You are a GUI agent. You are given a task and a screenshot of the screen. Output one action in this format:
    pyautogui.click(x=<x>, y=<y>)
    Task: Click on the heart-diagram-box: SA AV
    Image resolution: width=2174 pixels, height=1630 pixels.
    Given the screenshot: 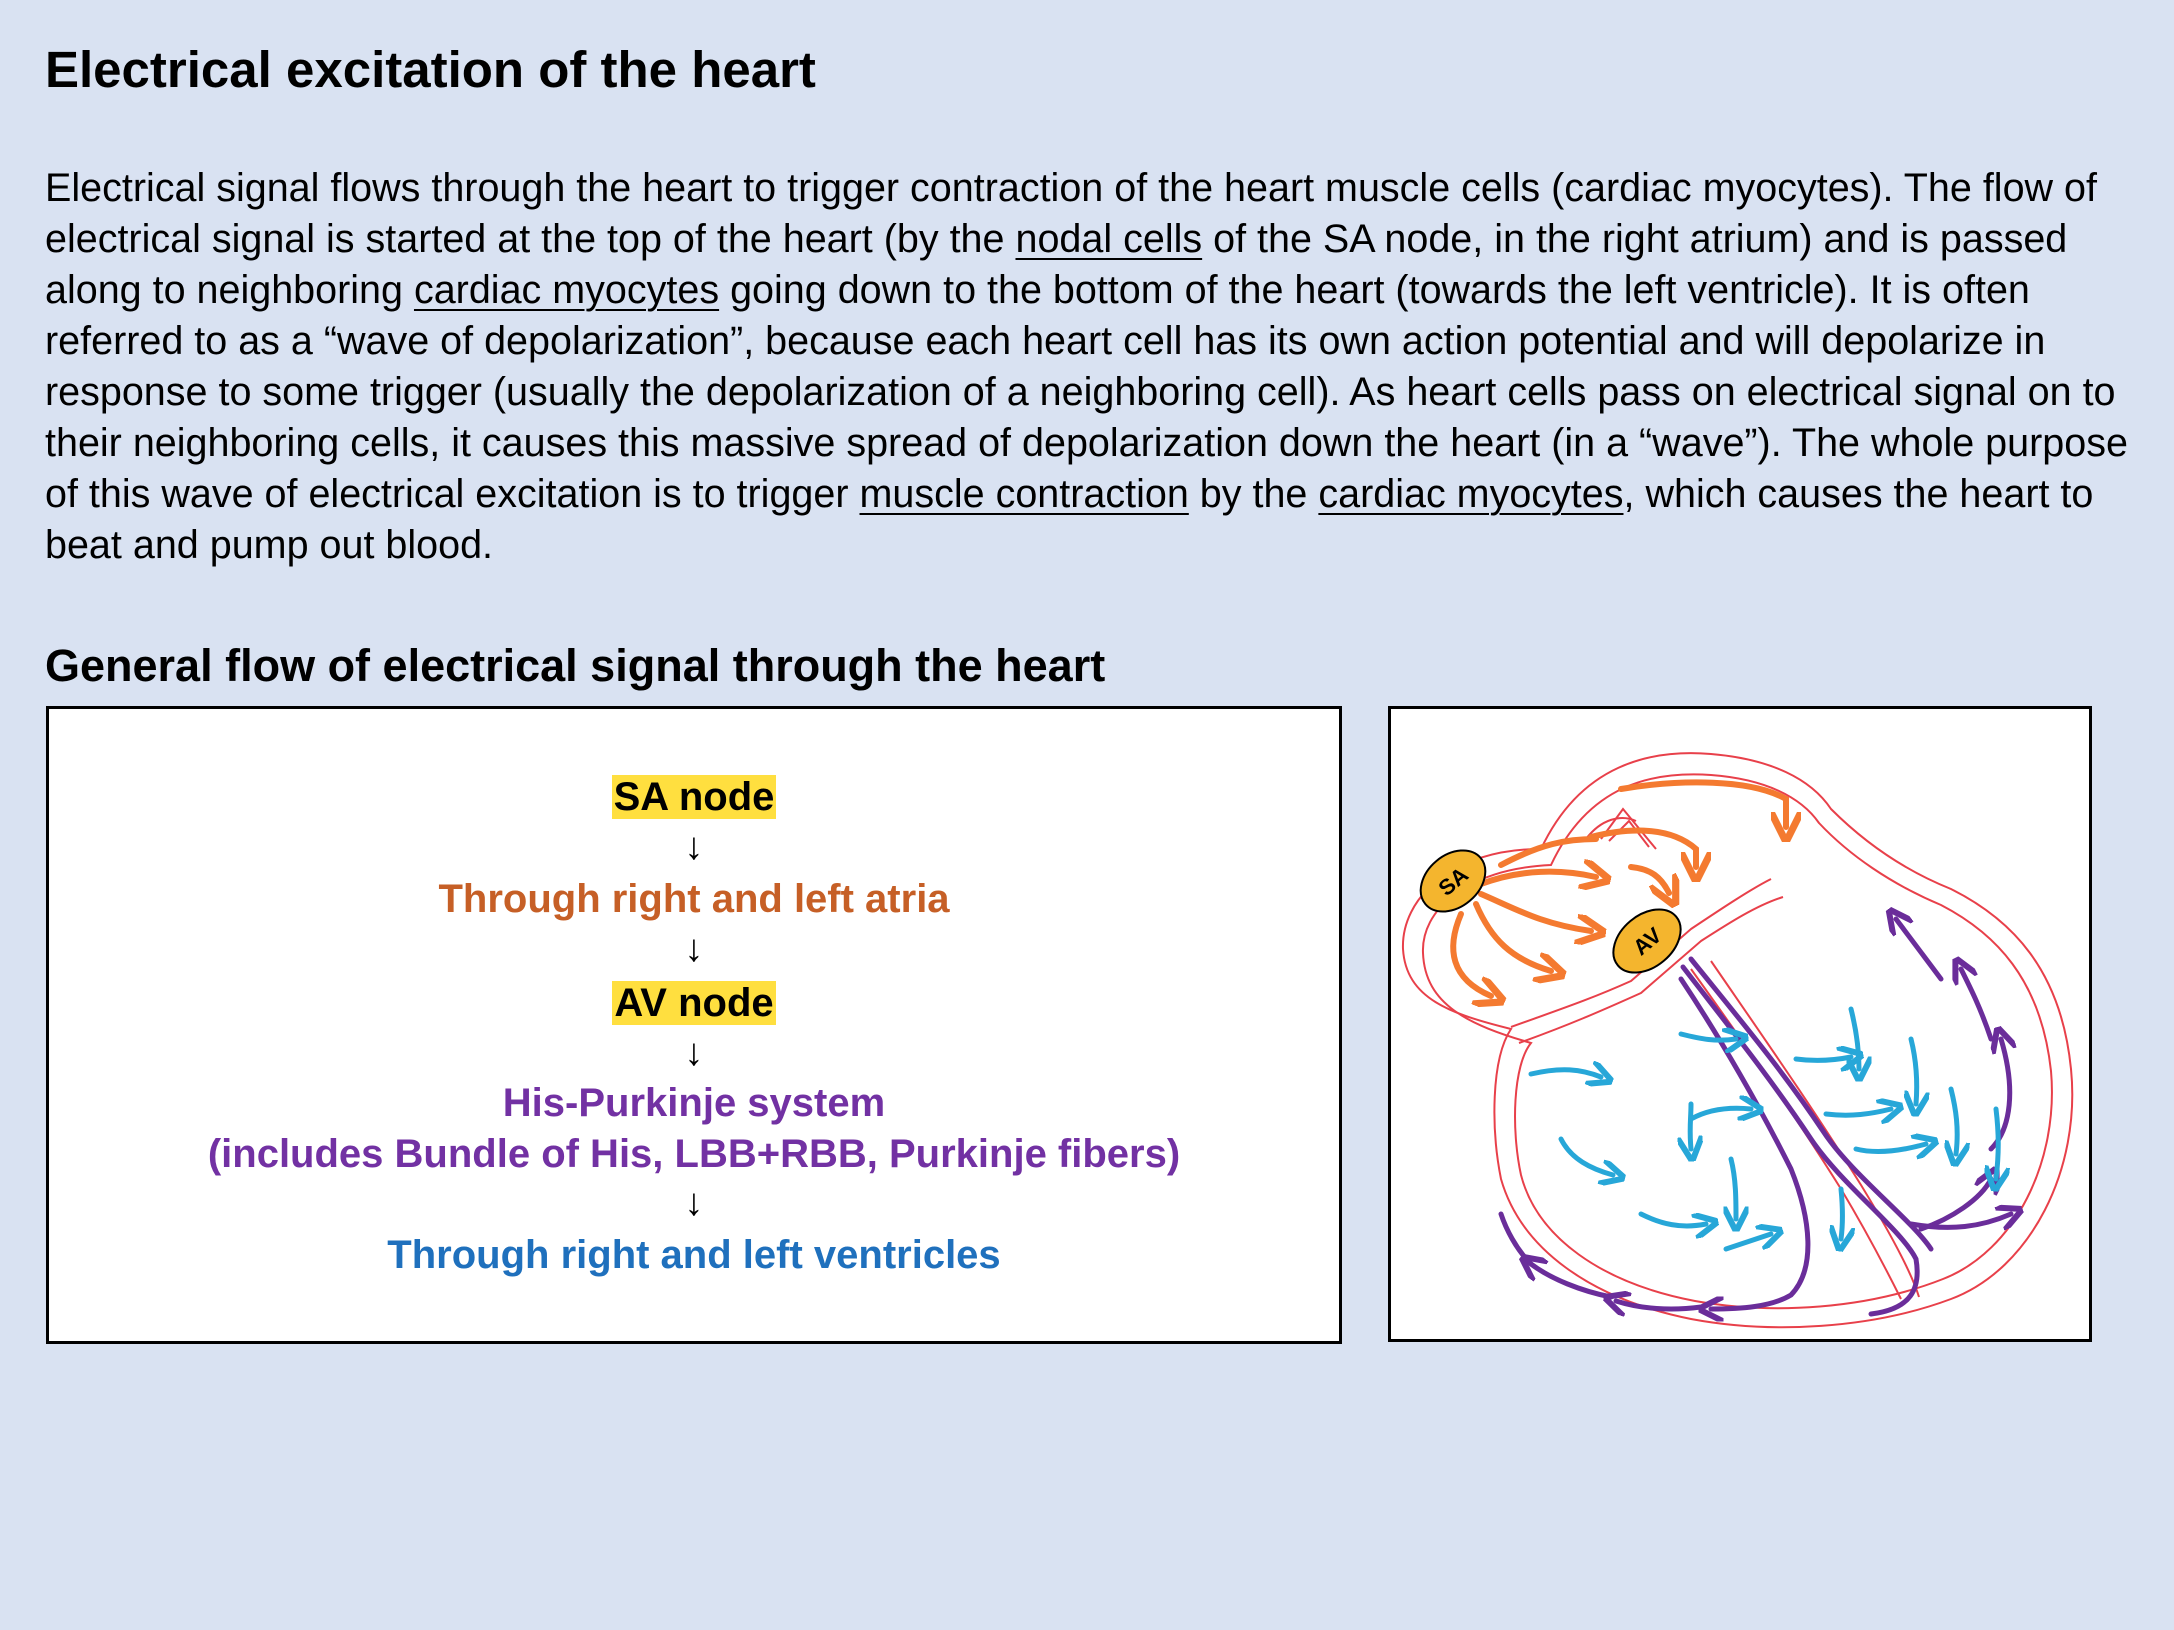 What is the action you would take?
    pyautogui.click(x=1740, y=1024)
    